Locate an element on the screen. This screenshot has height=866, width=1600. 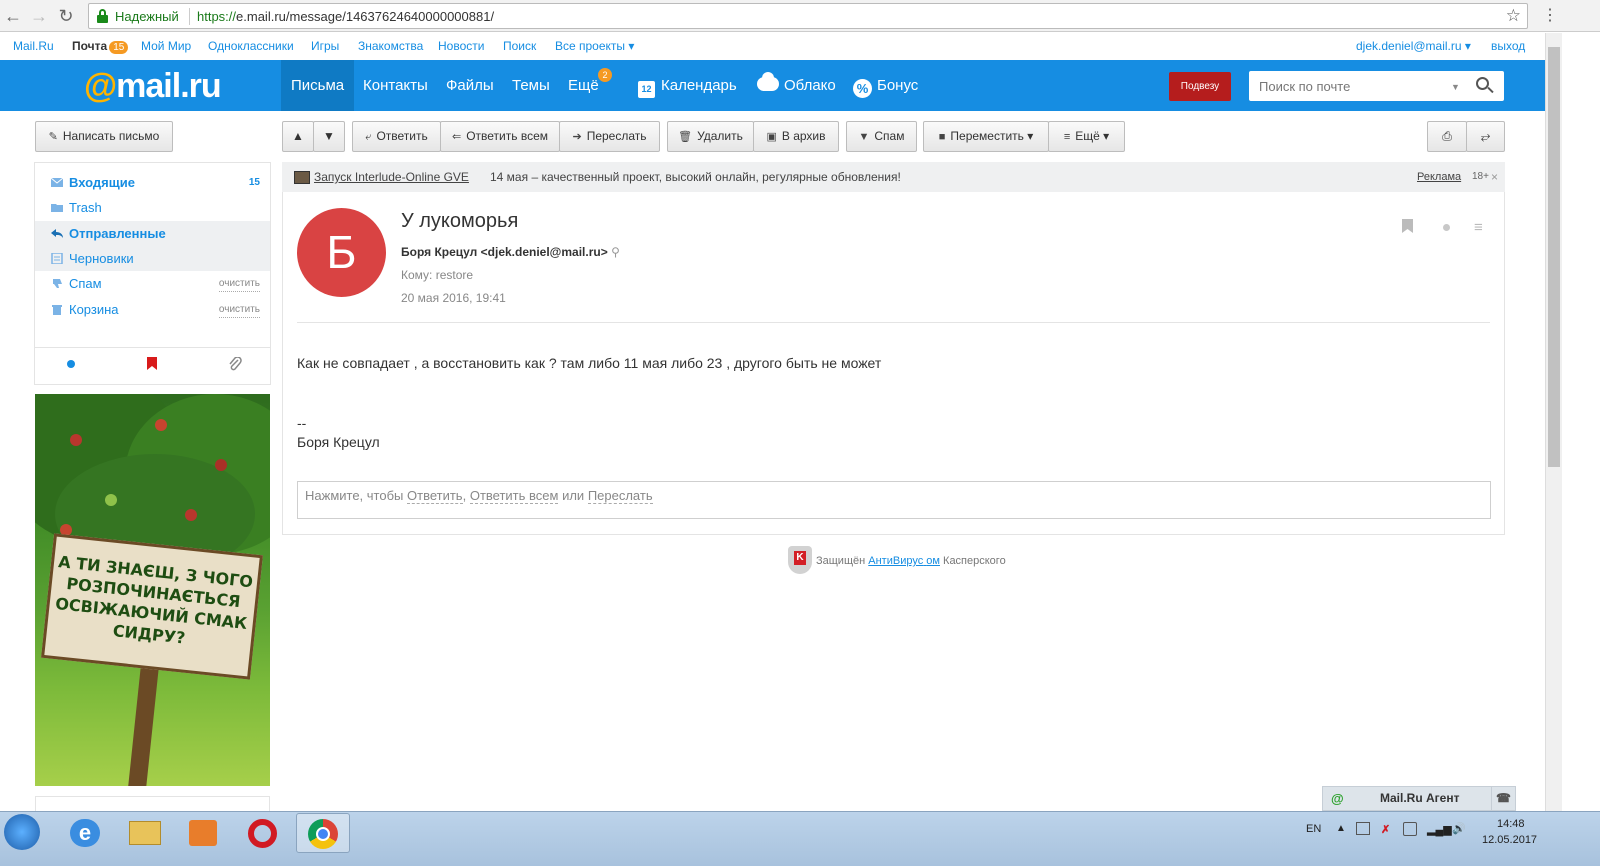
logout-link: выход is located at coordinates (1508, 46).